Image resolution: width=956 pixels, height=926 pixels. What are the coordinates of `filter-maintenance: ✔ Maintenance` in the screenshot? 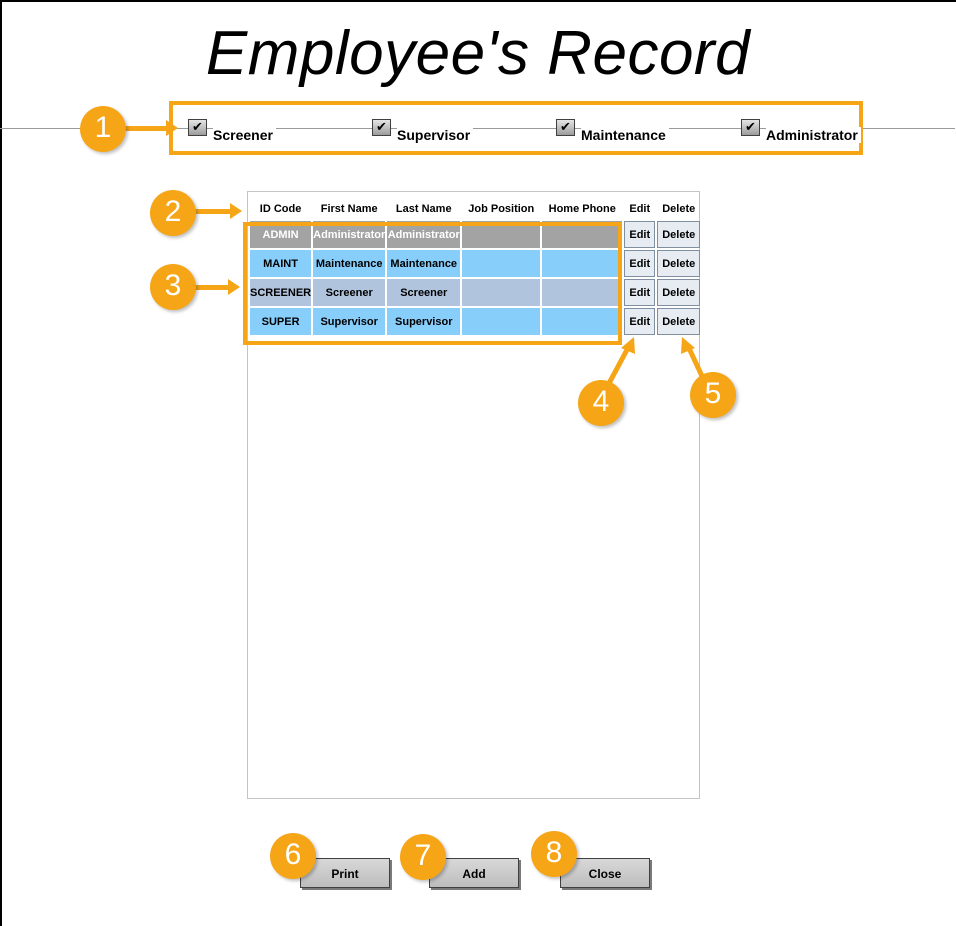 It's located at (612, 131).